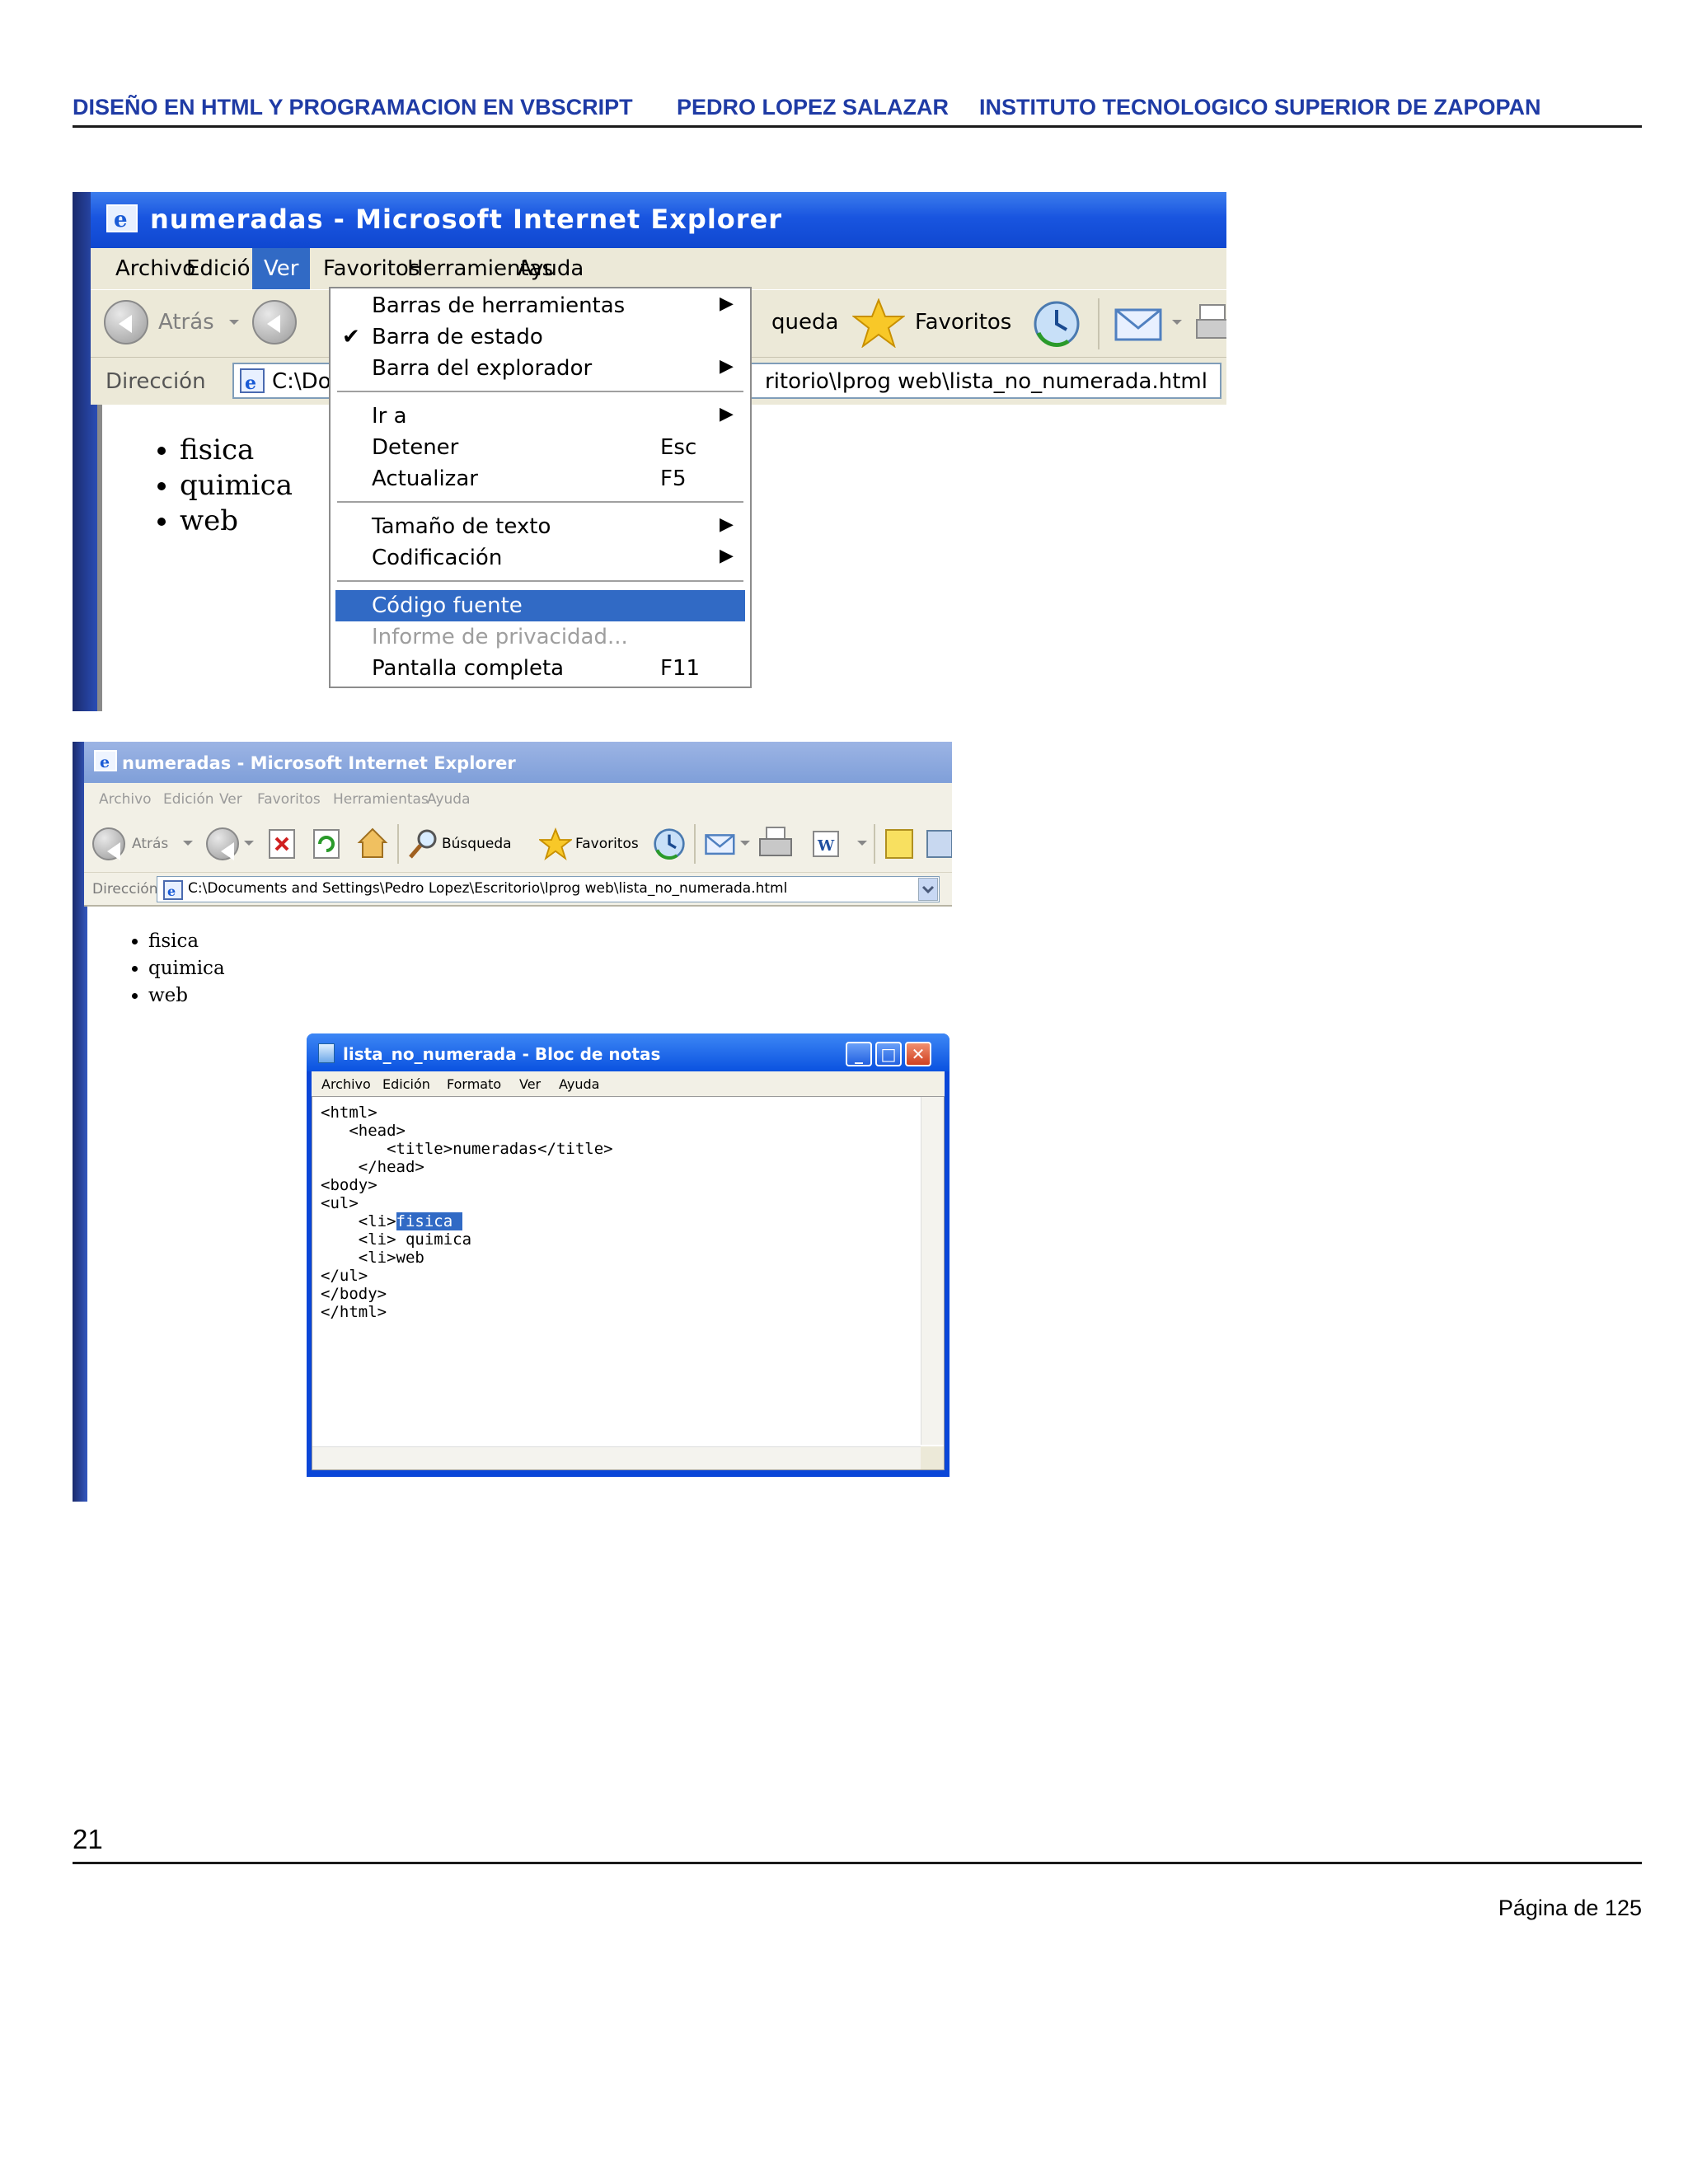 Image resolution: width=1688 pixels, height=2184 pixels. I want to click on menu-herramientas: Herramientas, so click(381, 799).